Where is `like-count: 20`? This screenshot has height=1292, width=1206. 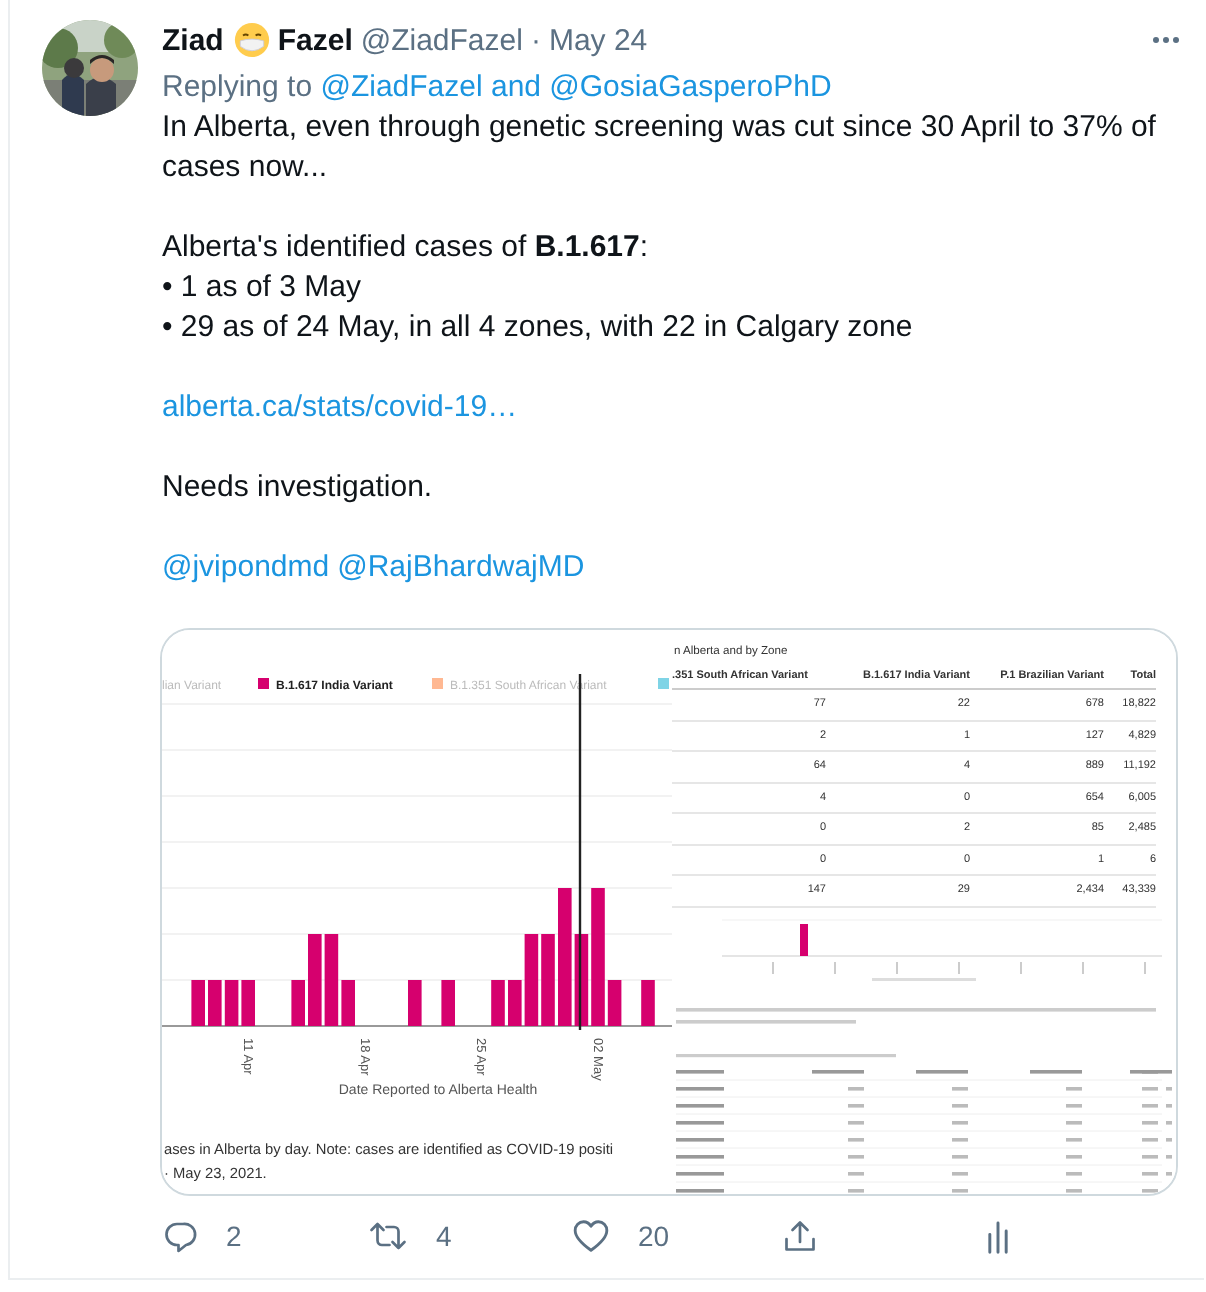
like-count: 20 is located at coordinates (654, 1236).